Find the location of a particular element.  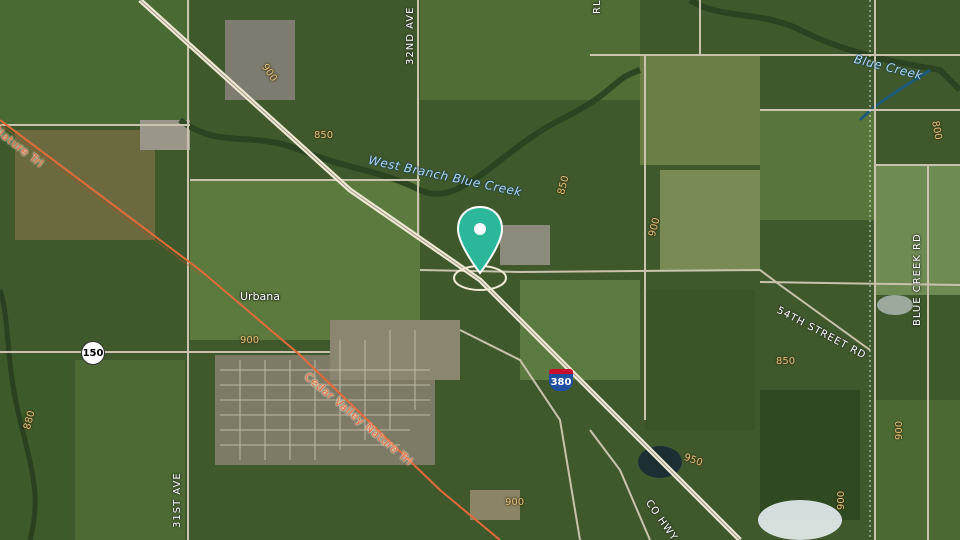

road-label-rl: RL is located at coordinates (597, 7).